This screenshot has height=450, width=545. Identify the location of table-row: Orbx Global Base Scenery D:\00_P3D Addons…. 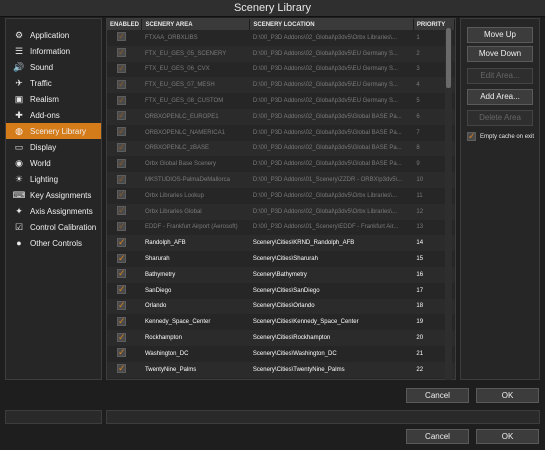
(281, 164).